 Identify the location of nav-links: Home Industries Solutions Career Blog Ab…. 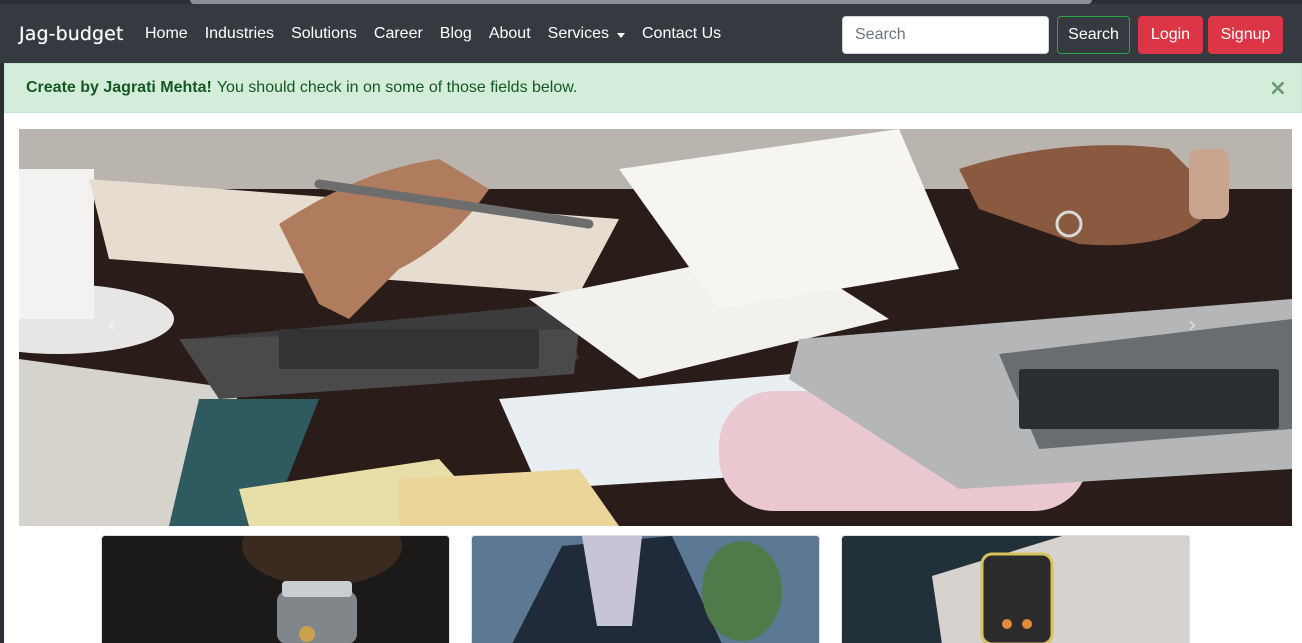
(441, 34).